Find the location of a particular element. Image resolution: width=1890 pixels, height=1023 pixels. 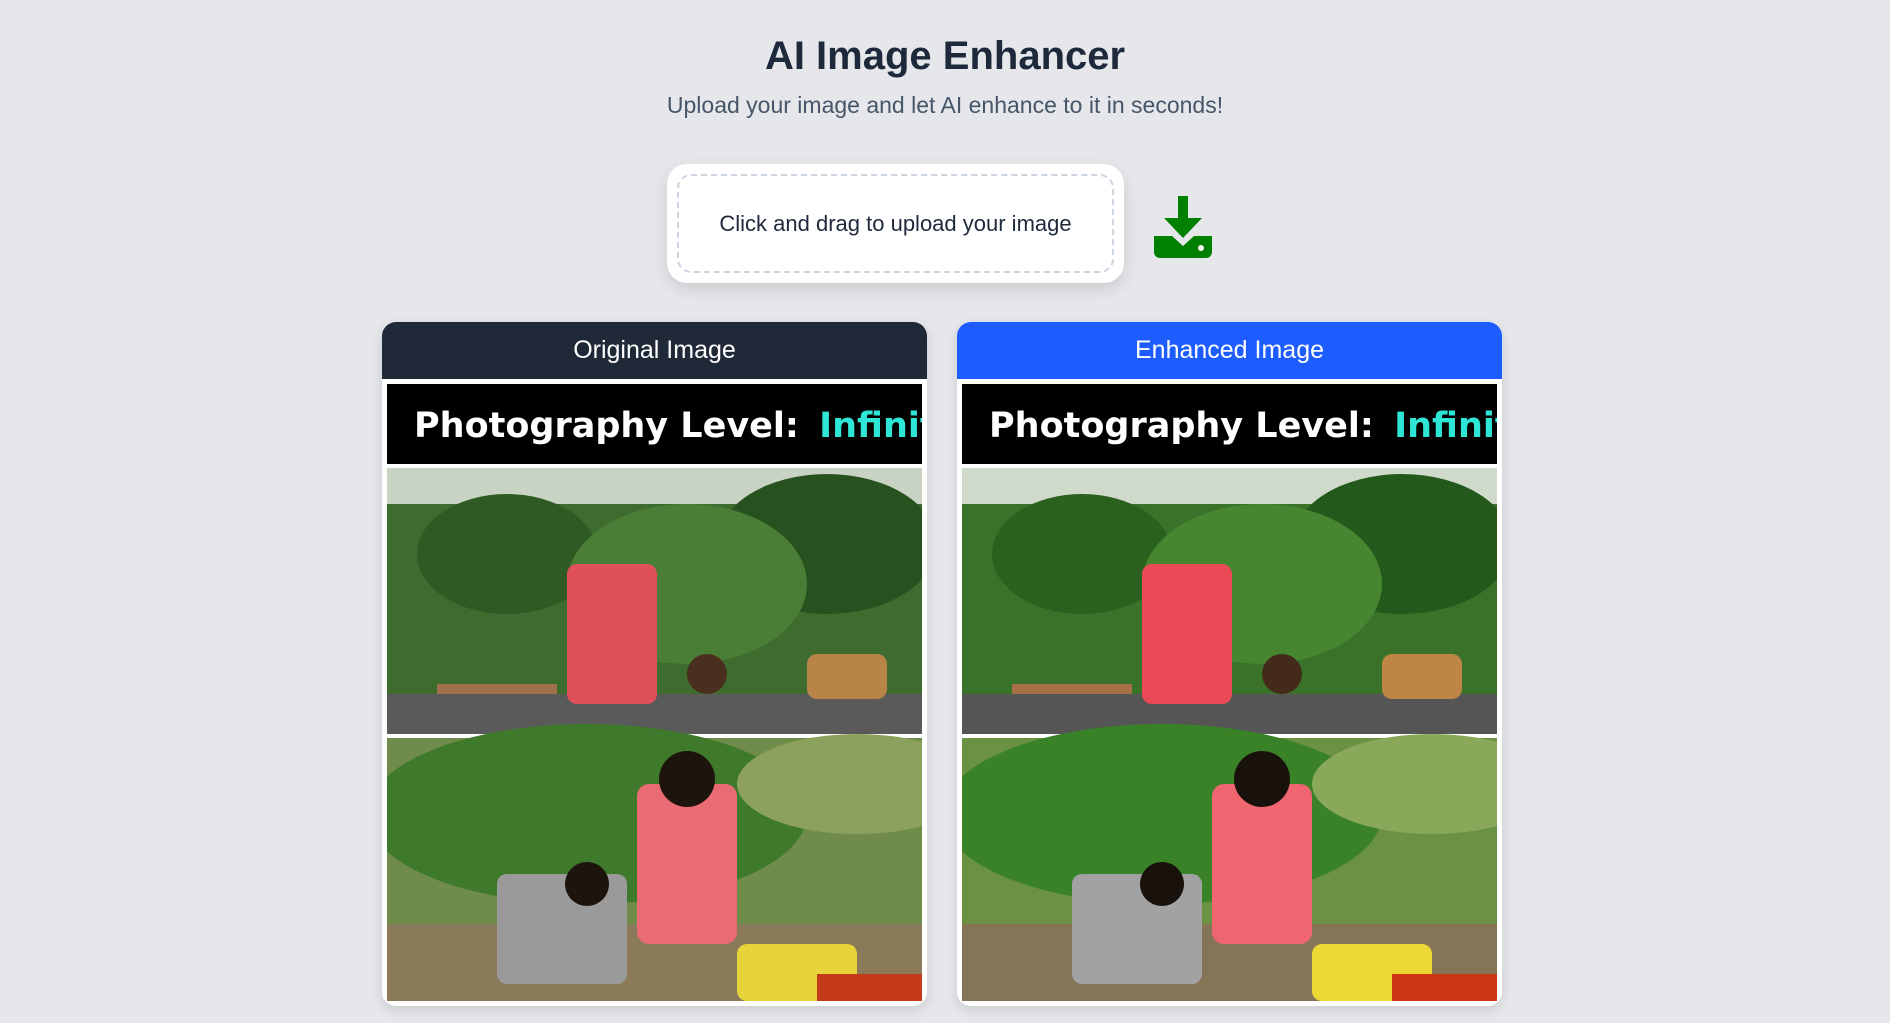

download-icon is located at coordinates (1183, 227).